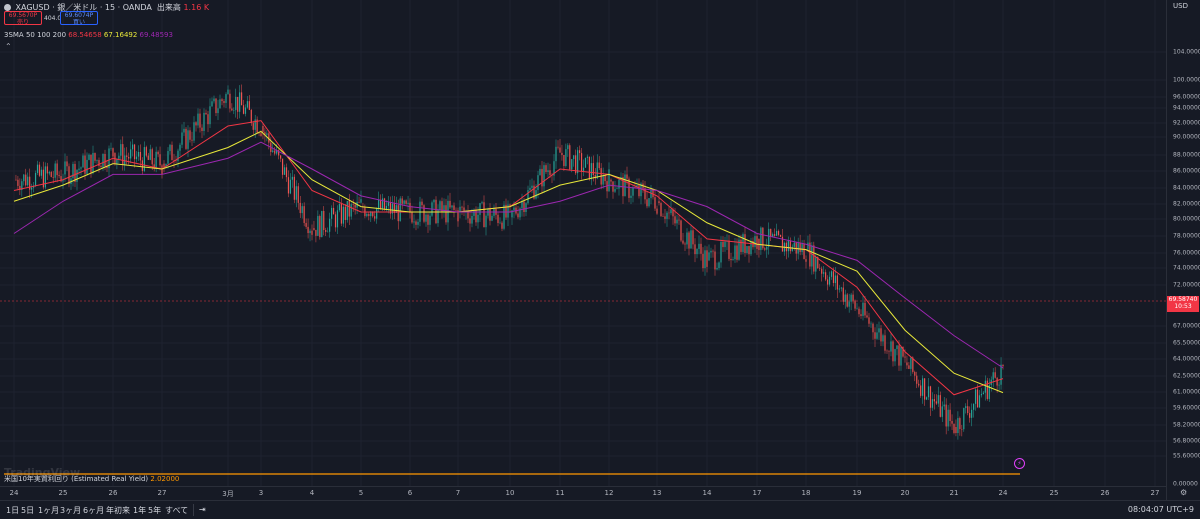 The width and height of the screenshot is (1200, 519). I want to click on price-tick: 56.80000, so click(1186, 441).